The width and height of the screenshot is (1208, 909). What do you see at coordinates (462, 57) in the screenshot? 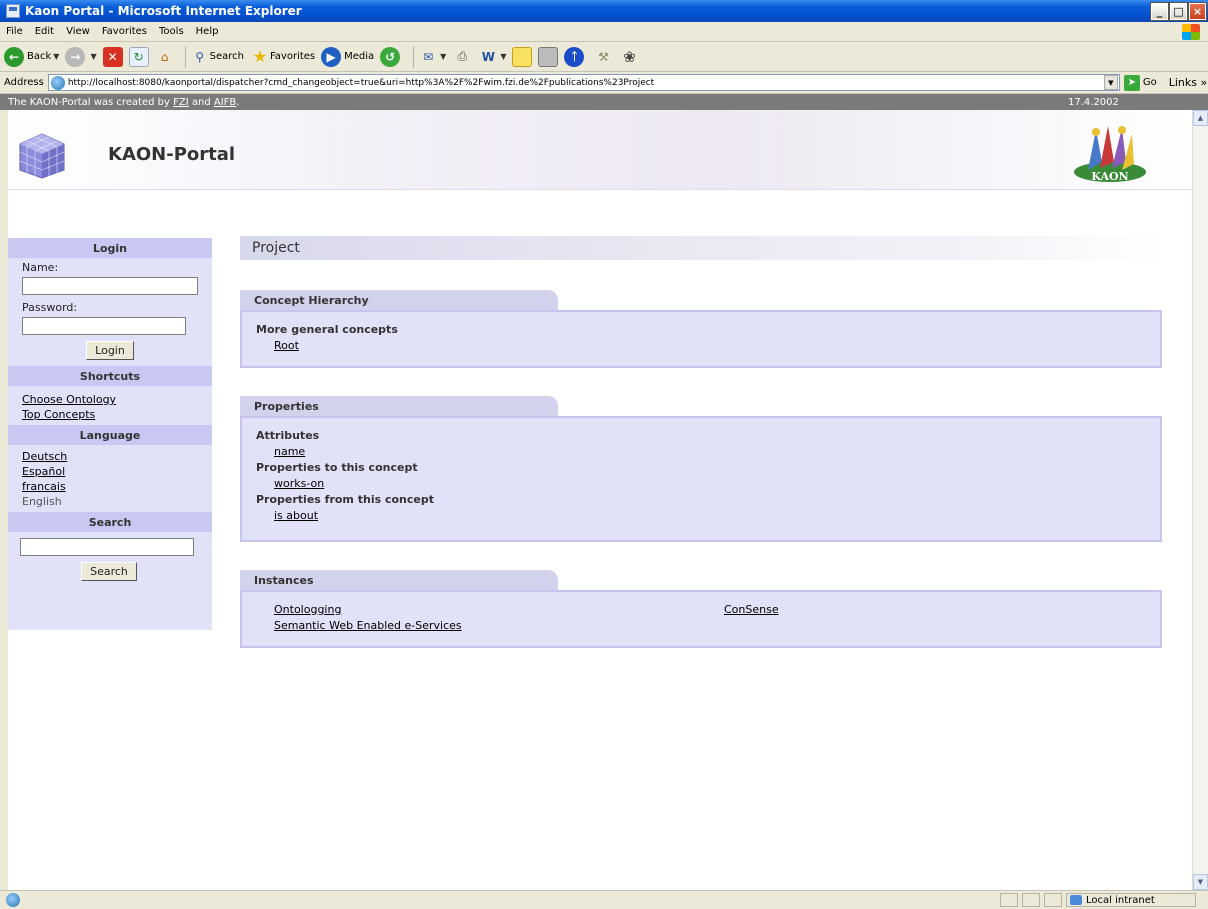
I see `print-button: ⎙` at bounding box center [462, 57].